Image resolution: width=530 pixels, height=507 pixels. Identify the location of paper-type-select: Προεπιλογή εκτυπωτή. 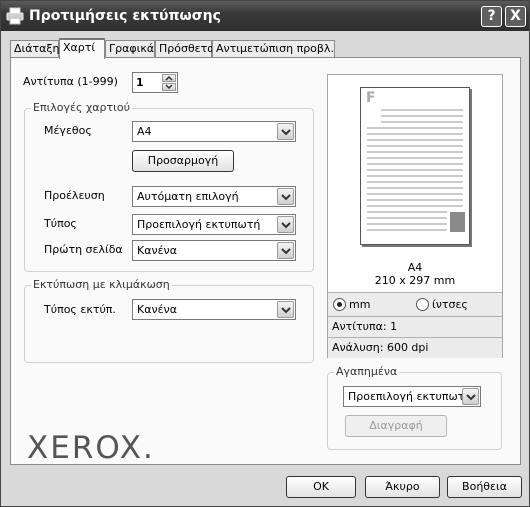
(214, 224).